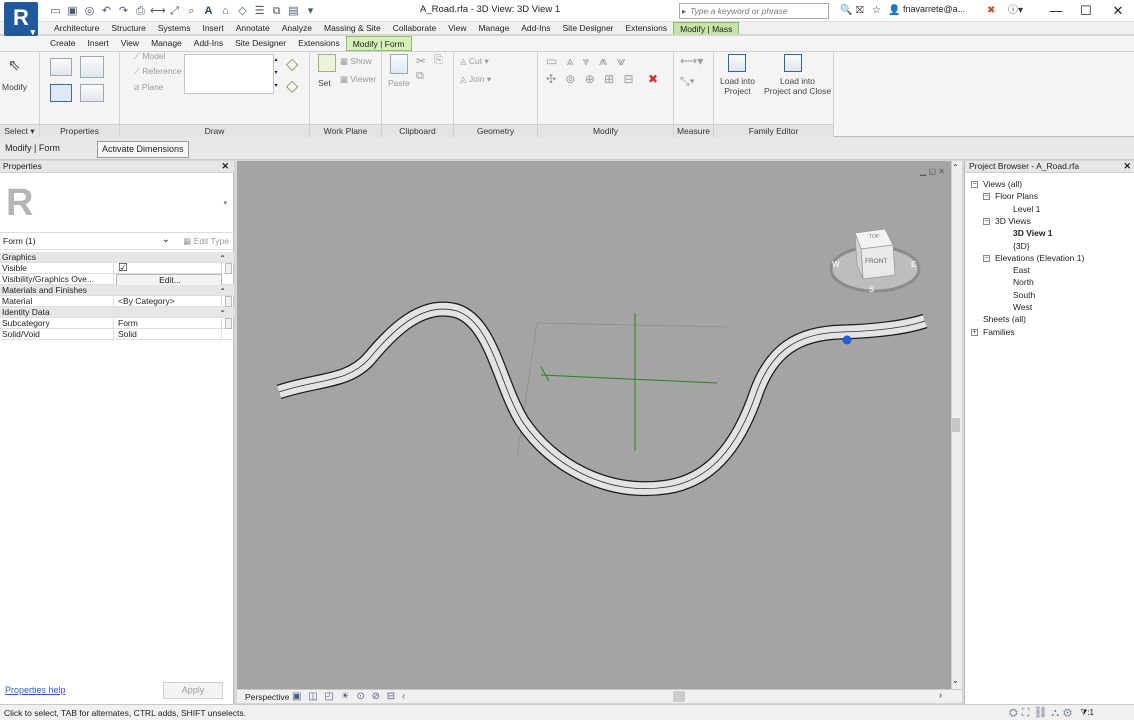 This screenshot has width=1134, height=720. Describe the element at coordinates (871, 289) in the screenshot. I see `compass-south: S` at that location.